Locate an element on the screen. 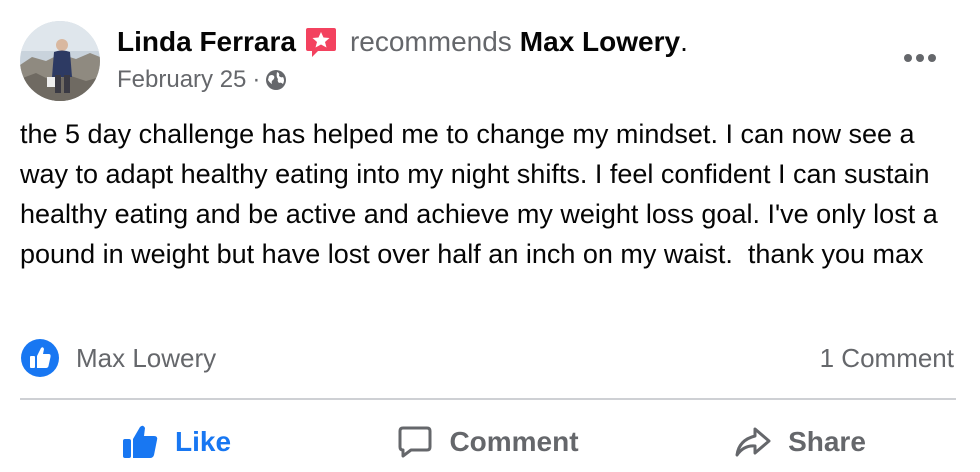 This screenshot has width=980, height=472. more-options-button is located at coordinates (920, 58).